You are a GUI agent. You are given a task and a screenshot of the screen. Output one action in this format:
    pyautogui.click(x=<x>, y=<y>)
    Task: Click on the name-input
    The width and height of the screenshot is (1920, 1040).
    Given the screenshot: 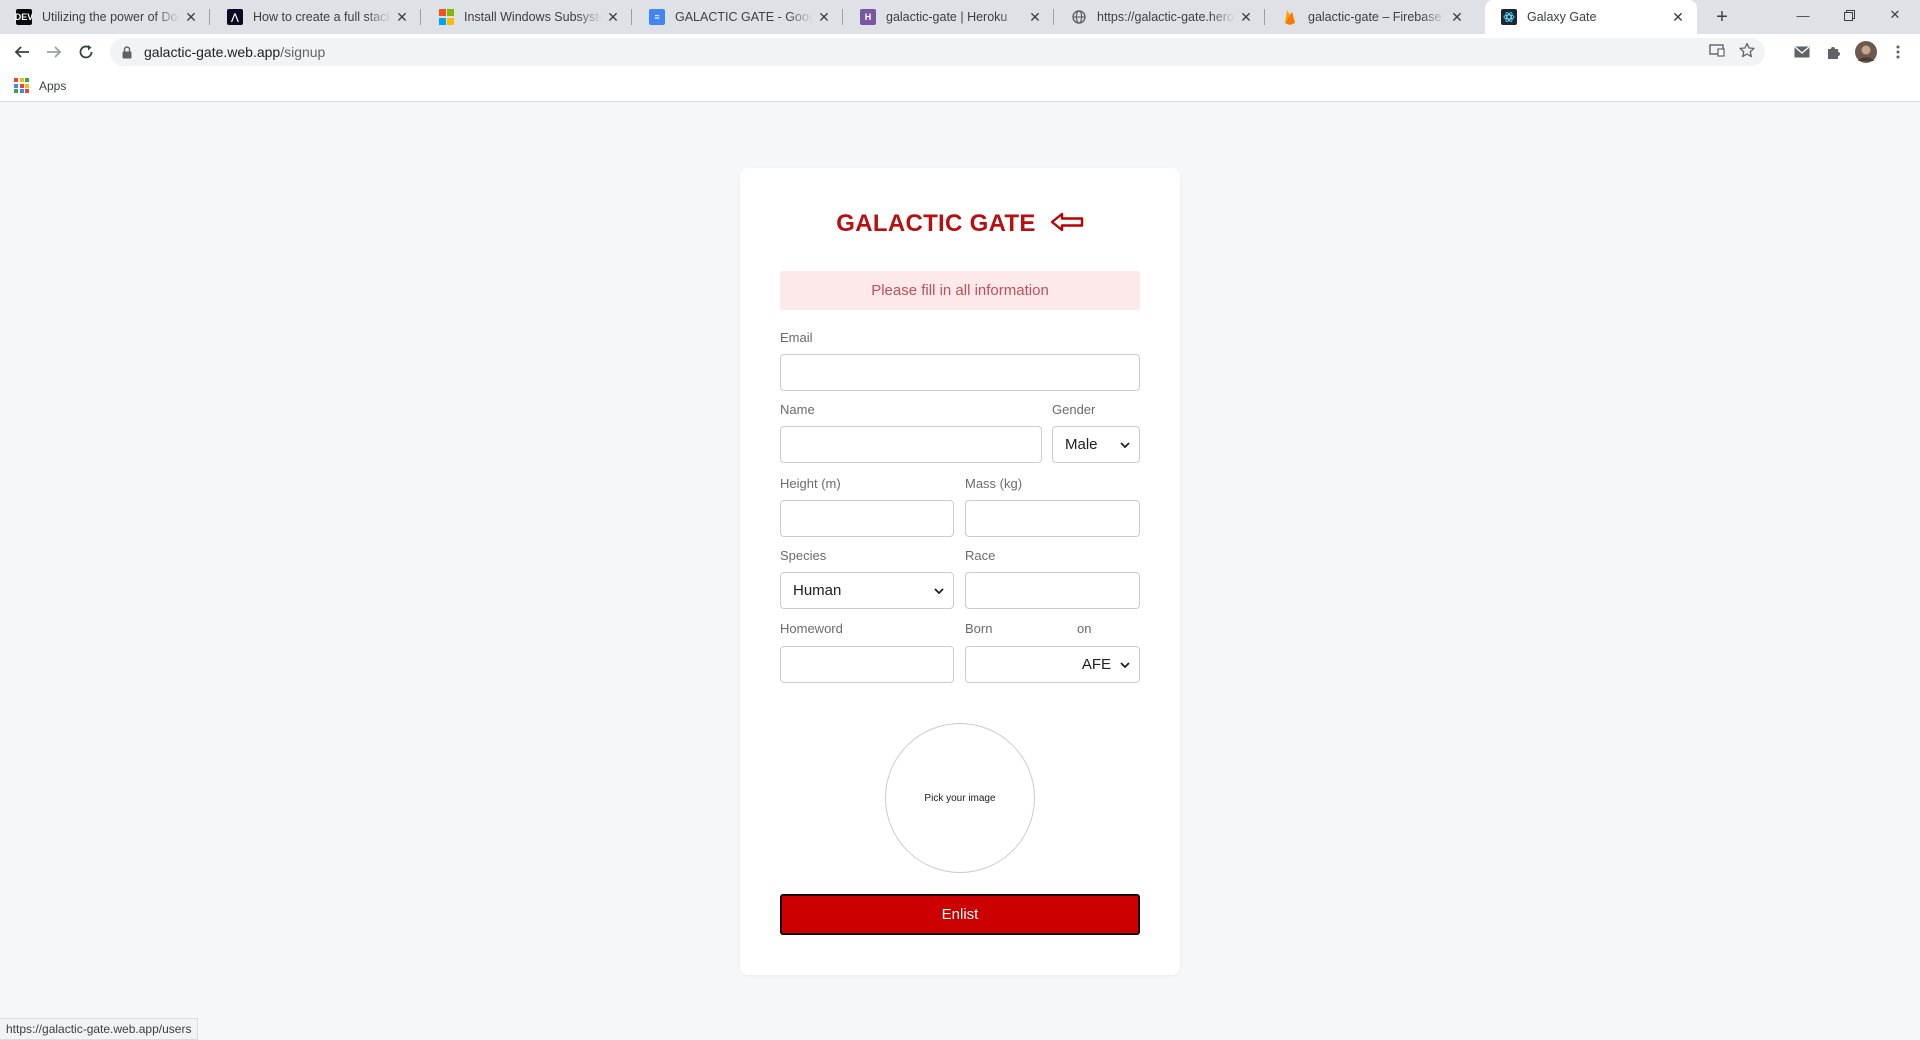 What is the action you would take?
    pyautogui.click(x=911, y=444)
    